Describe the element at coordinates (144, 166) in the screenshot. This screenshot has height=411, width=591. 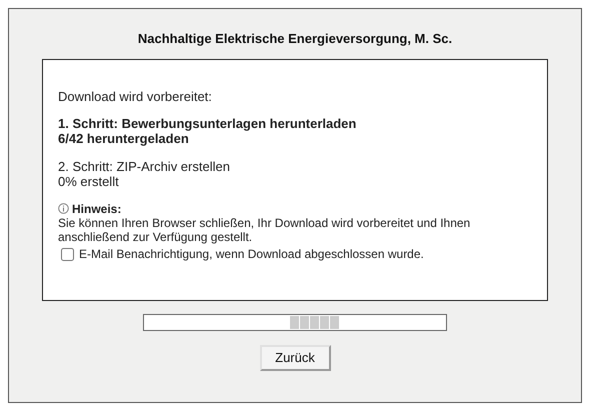
I see `step-heading: 2. Schritt: ZIP-Archiv erstellen` at that location.